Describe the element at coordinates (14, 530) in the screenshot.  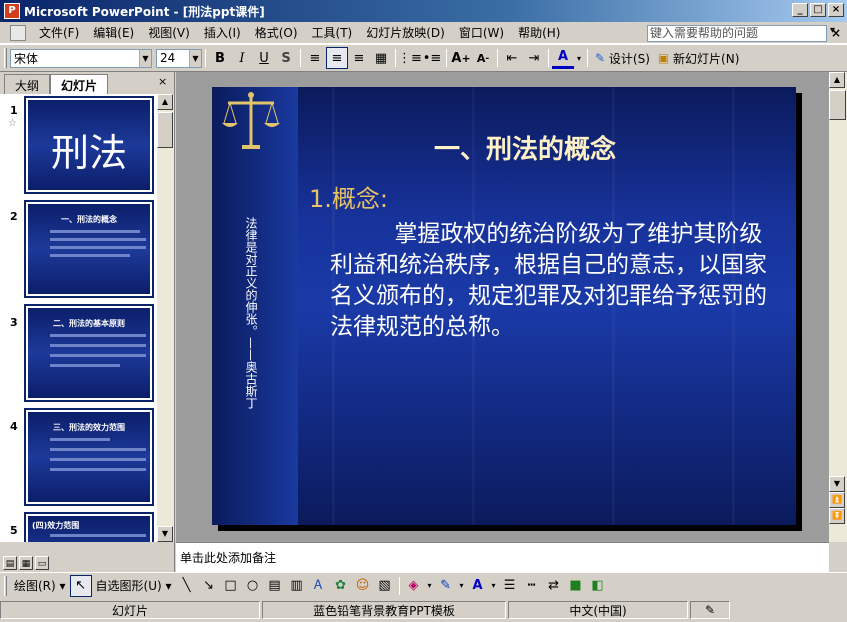
I see `slide-number: 5` at that location.